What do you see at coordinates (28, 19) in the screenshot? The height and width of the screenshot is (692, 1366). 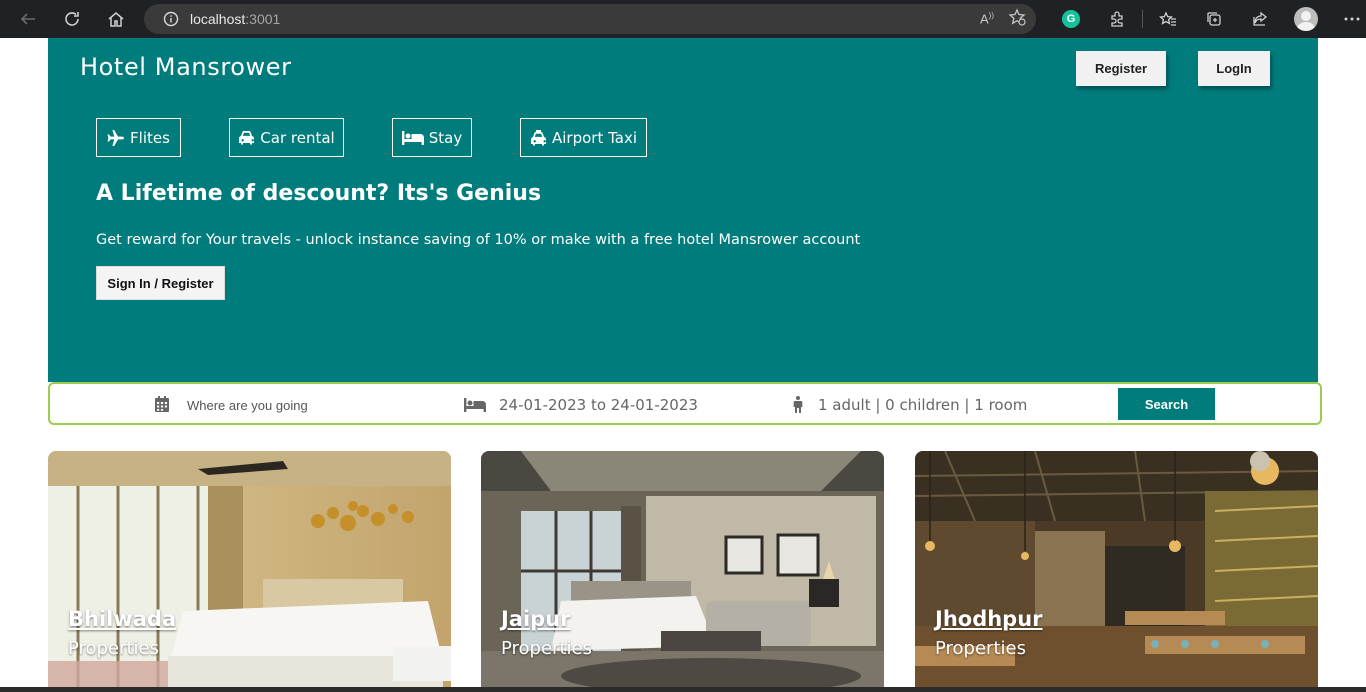 I see `back-arrow-icon` at bounding box center [28, 19].